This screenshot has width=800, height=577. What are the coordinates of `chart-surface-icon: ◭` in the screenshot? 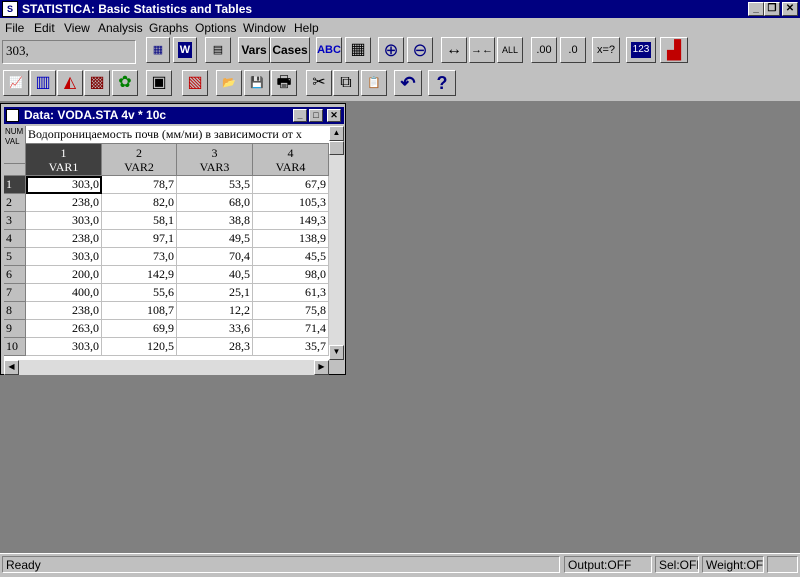 It's located at (70, 83).